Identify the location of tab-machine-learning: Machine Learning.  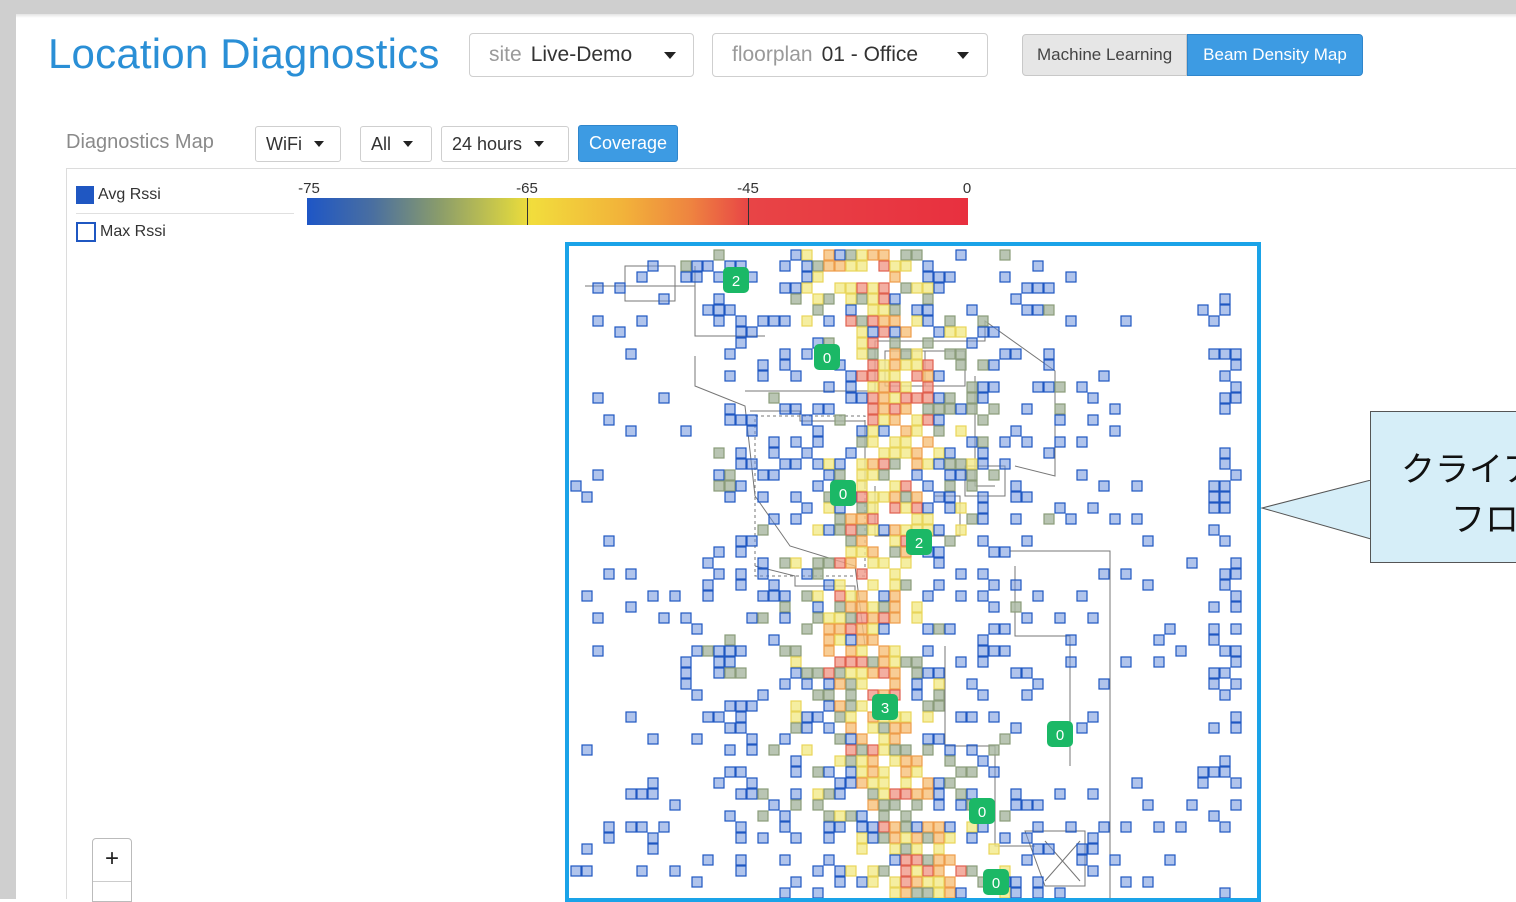
(1105, 55).